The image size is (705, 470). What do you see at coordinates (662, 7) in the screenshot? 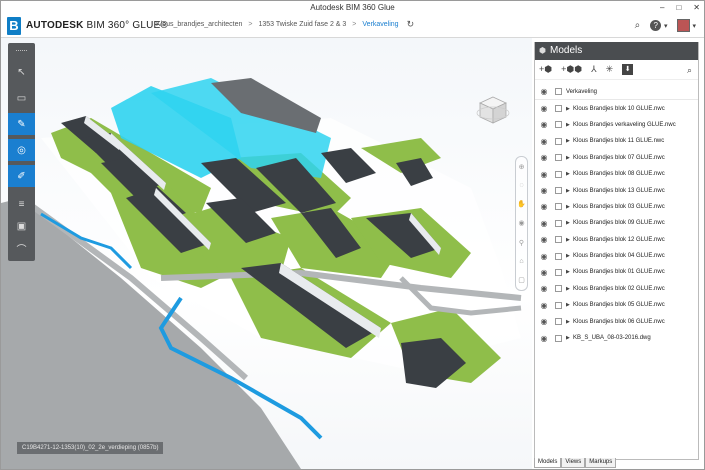
I see `minimize-button: –` at bounding box center [662, 7].